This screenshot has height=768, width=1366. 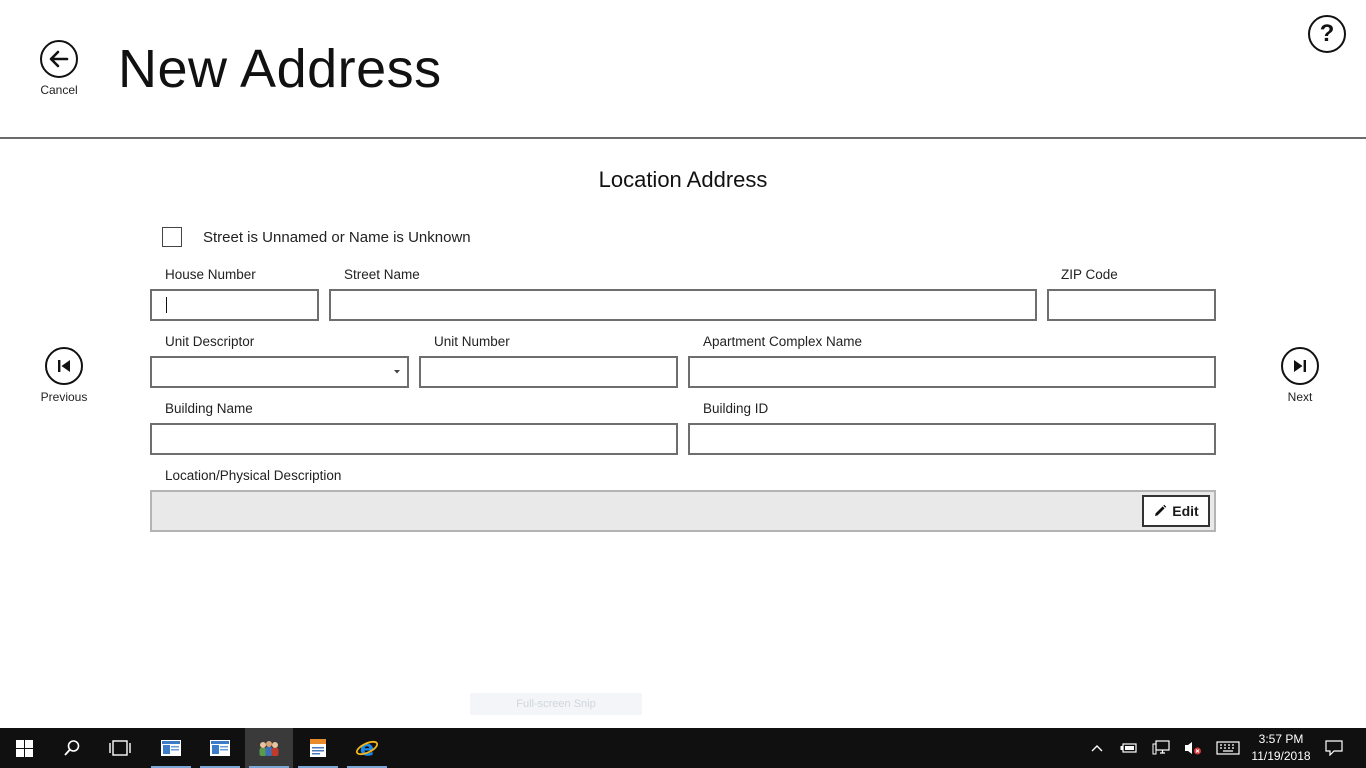 I want to click on next-button: Next, so click(x=1300, y=375).